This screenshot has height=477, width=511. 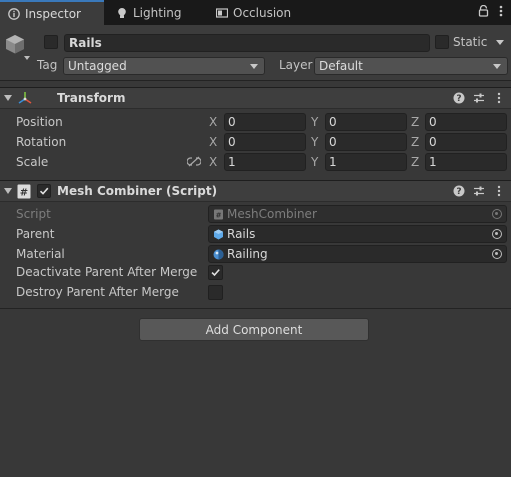 What do you see at coordinates (218, 254) in the screenshot?
I see `material-sphere-icon` at bounding box center [218, 254].